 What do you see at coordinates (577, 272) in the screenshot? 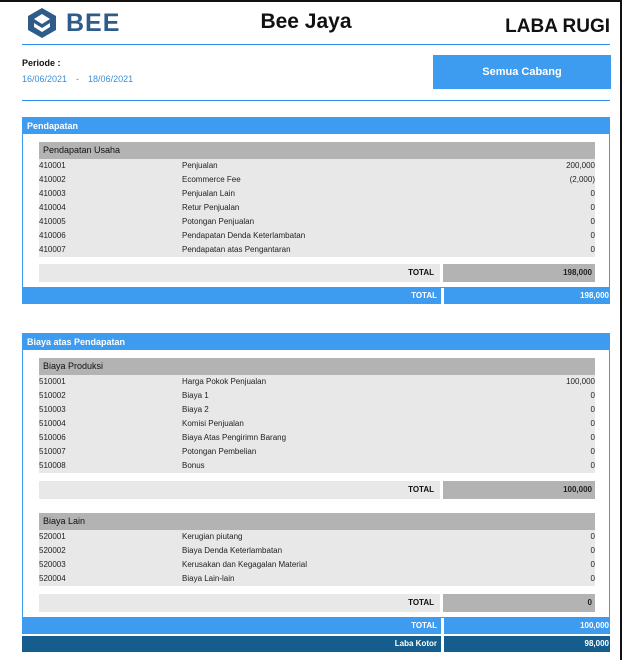
I see `group-total-value: 198,000` at bounding box center [577, 272].